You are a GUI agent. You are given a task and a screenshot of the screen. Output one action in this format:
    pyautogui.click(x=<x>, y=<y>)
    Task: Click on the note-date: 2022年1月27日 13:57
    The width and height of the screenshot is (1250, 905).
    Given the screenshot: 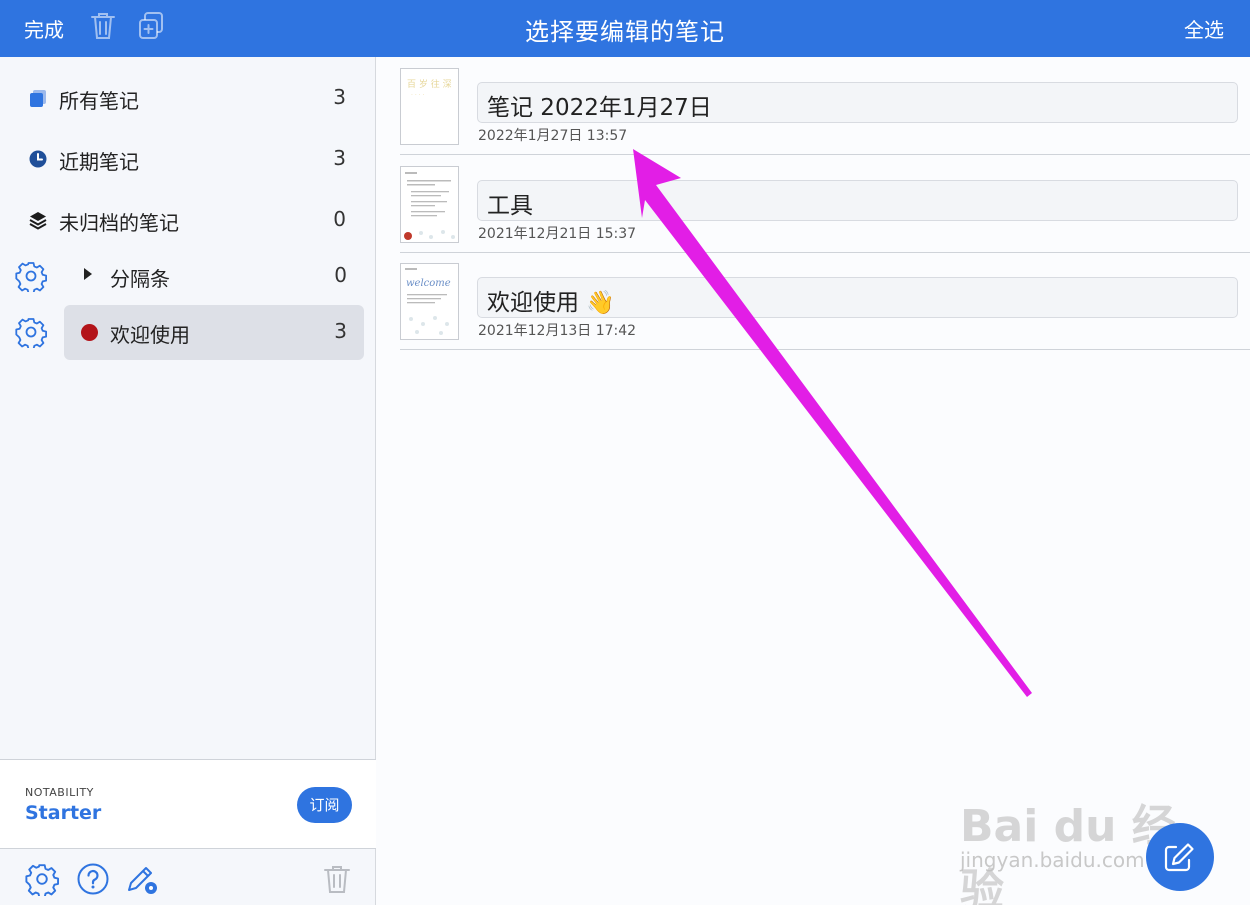 What is the action you would take?
    pyautogui.click(x=553, y=136)
    